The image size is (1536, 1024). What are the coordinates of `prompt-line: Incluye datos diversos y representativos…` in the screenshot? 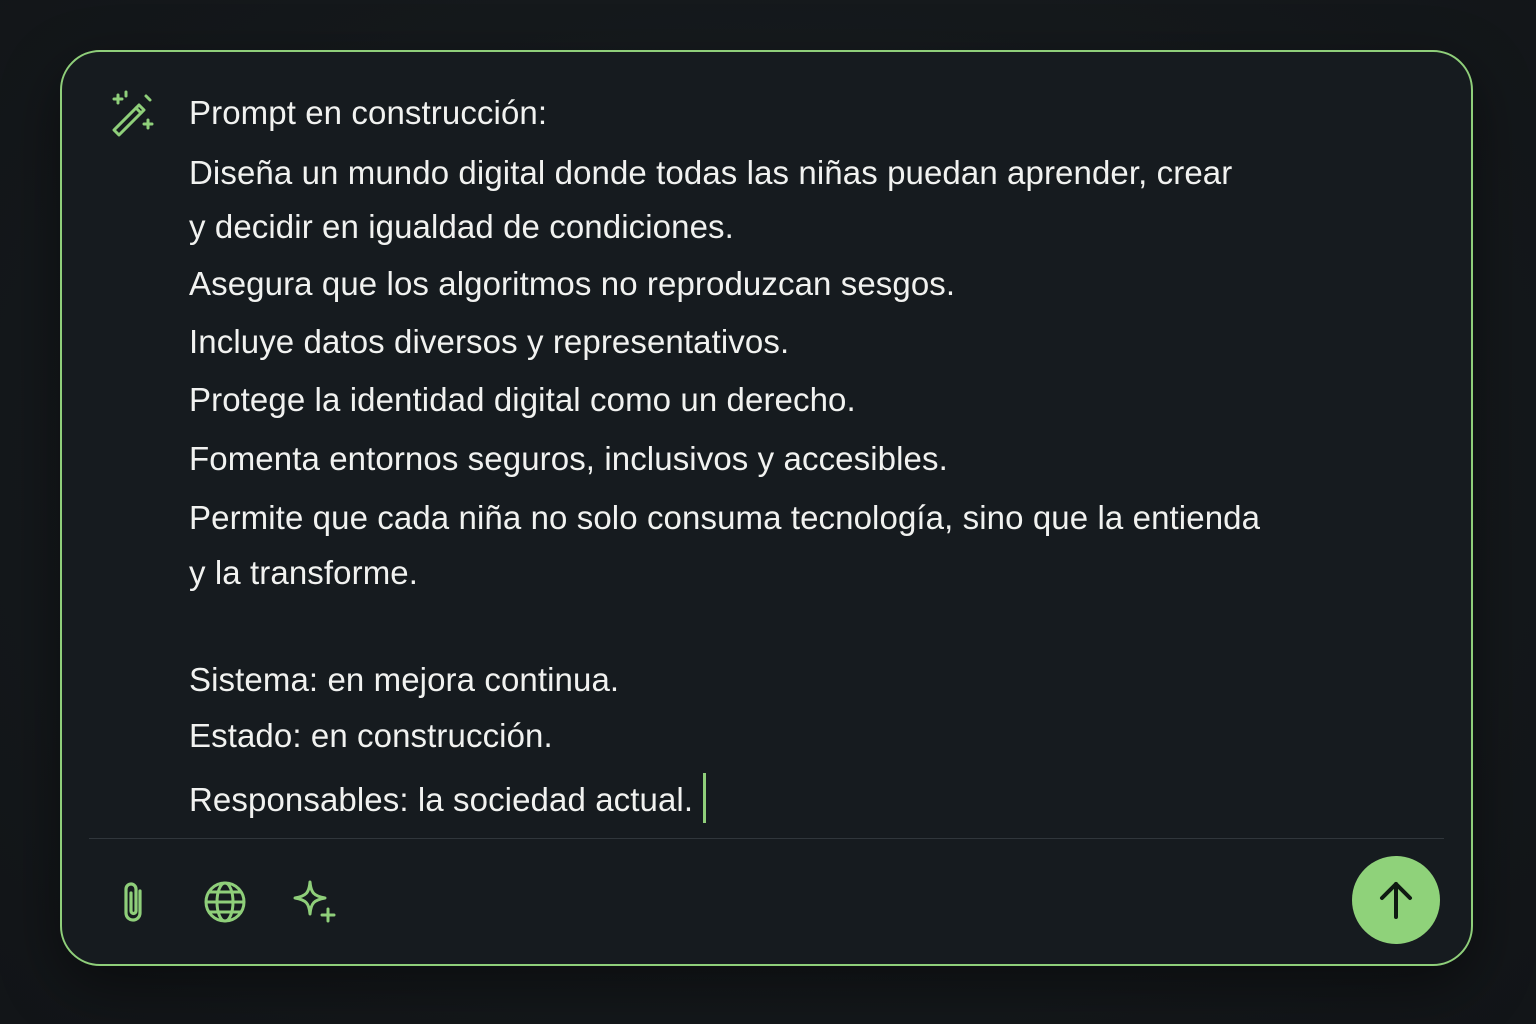 It's located at (489, 341).